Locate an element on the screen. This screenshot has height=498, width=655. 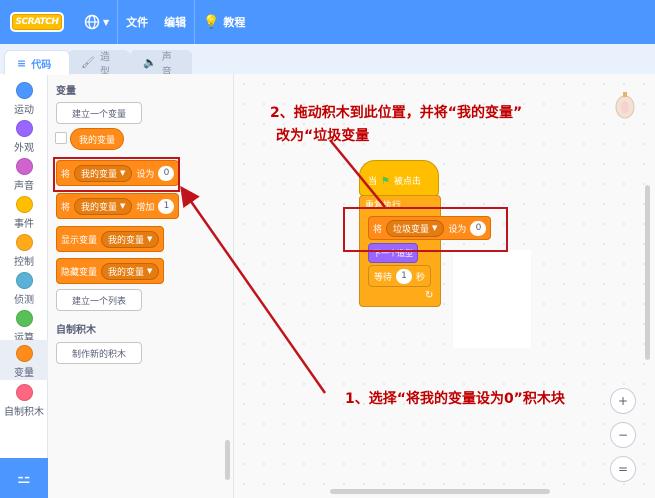
category-sound: 声音 is located at coordinates (24, 173).